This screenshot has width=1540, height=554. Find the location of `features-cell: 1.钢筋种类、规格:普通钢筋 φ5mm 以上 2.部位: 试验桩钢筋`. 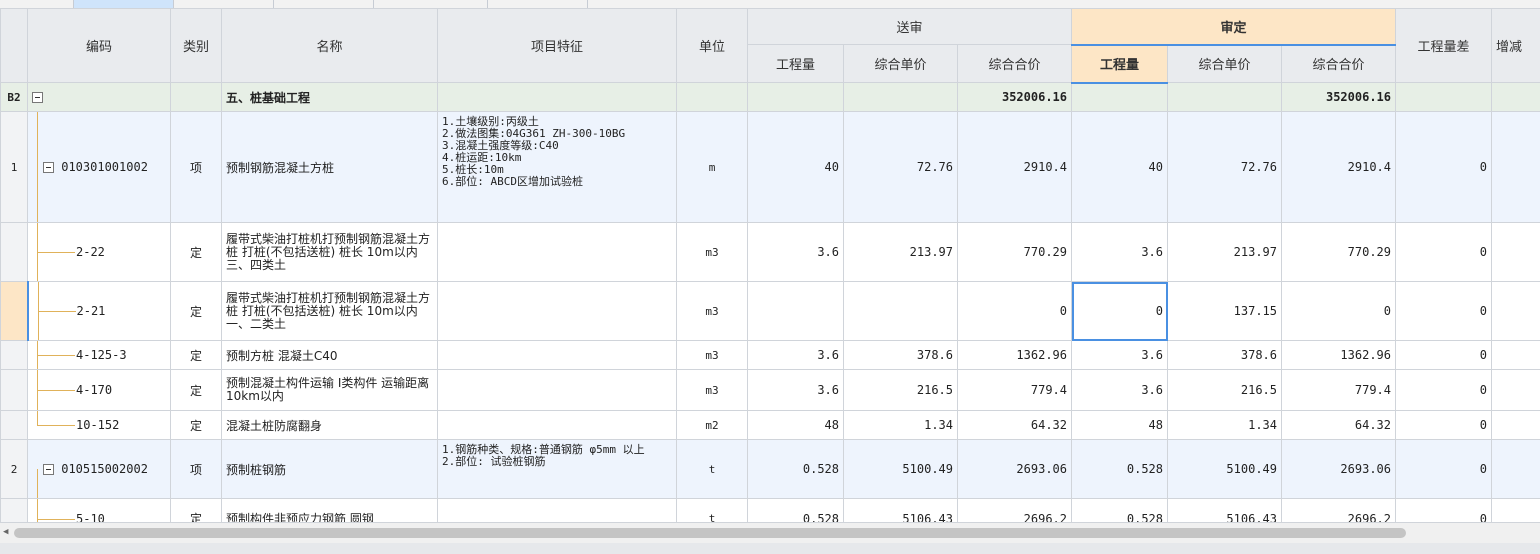

features-cell: 1.钢筋种类、规格:普通钢筋 φ5mm 以上 2.部位: 试验桩钢筋 is located at coordinates (557, 469).